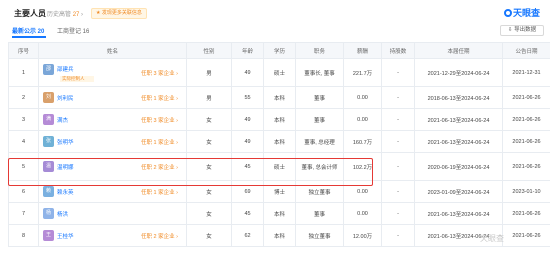  Describe the element at coordinates (48, 119) in the screenshot. I see `avatar: 满` at that location.